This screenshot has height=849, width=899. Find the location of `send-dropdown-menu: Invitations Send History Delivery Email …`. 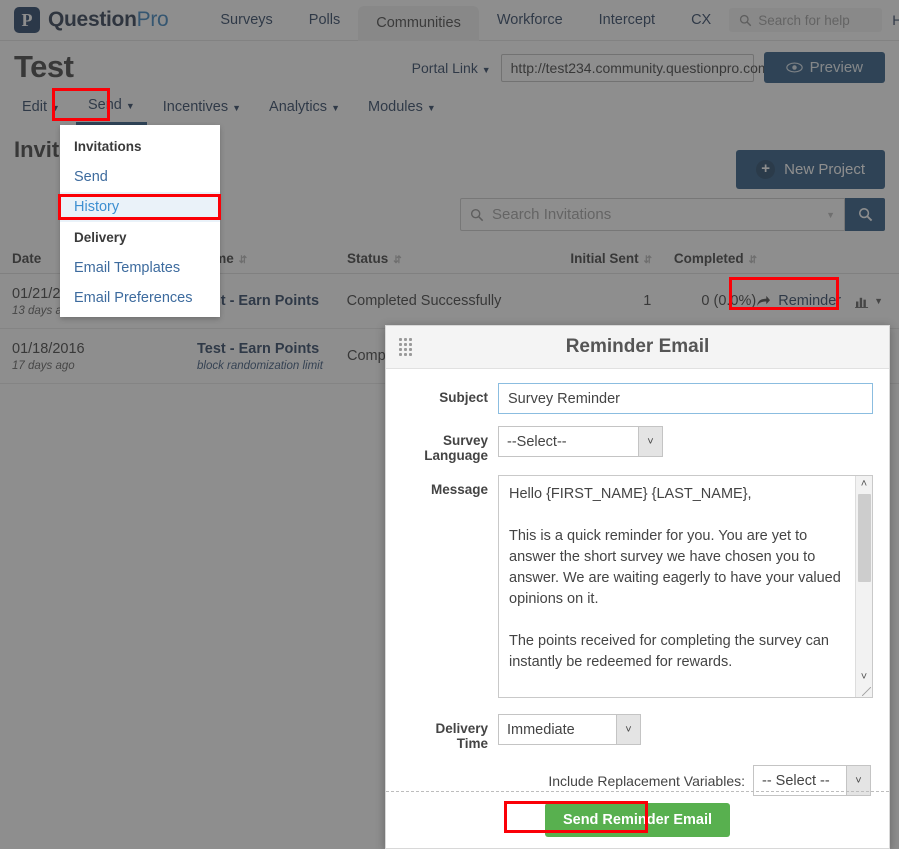

send-dropdown-menu: Invitations Send History Delivery Email … is located at coordinates (140, 221).